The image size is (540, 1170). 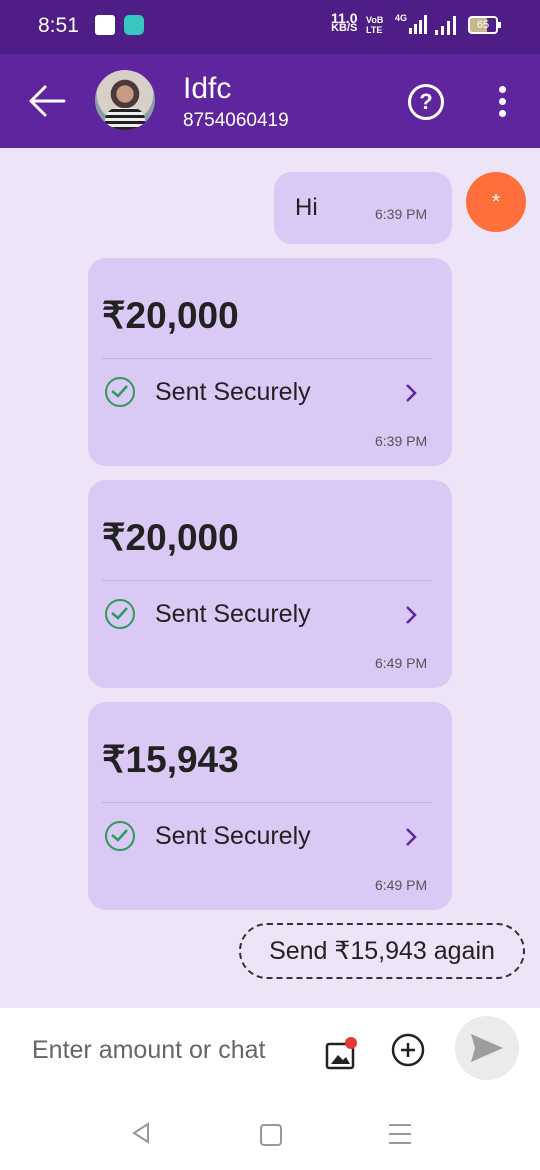 I want to click on nav-home-icon, so click(x=271, y=1135).